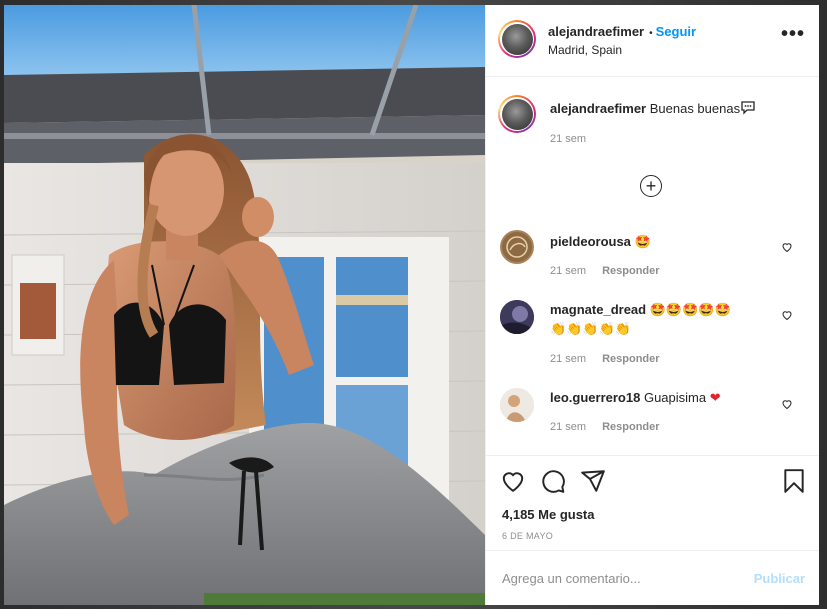 Image resolution: width=827 pixels, height=609 pixels. Describe the element at coordinates (676, 31) in the screenshot. I see `follow-button: Seguir` at that location.